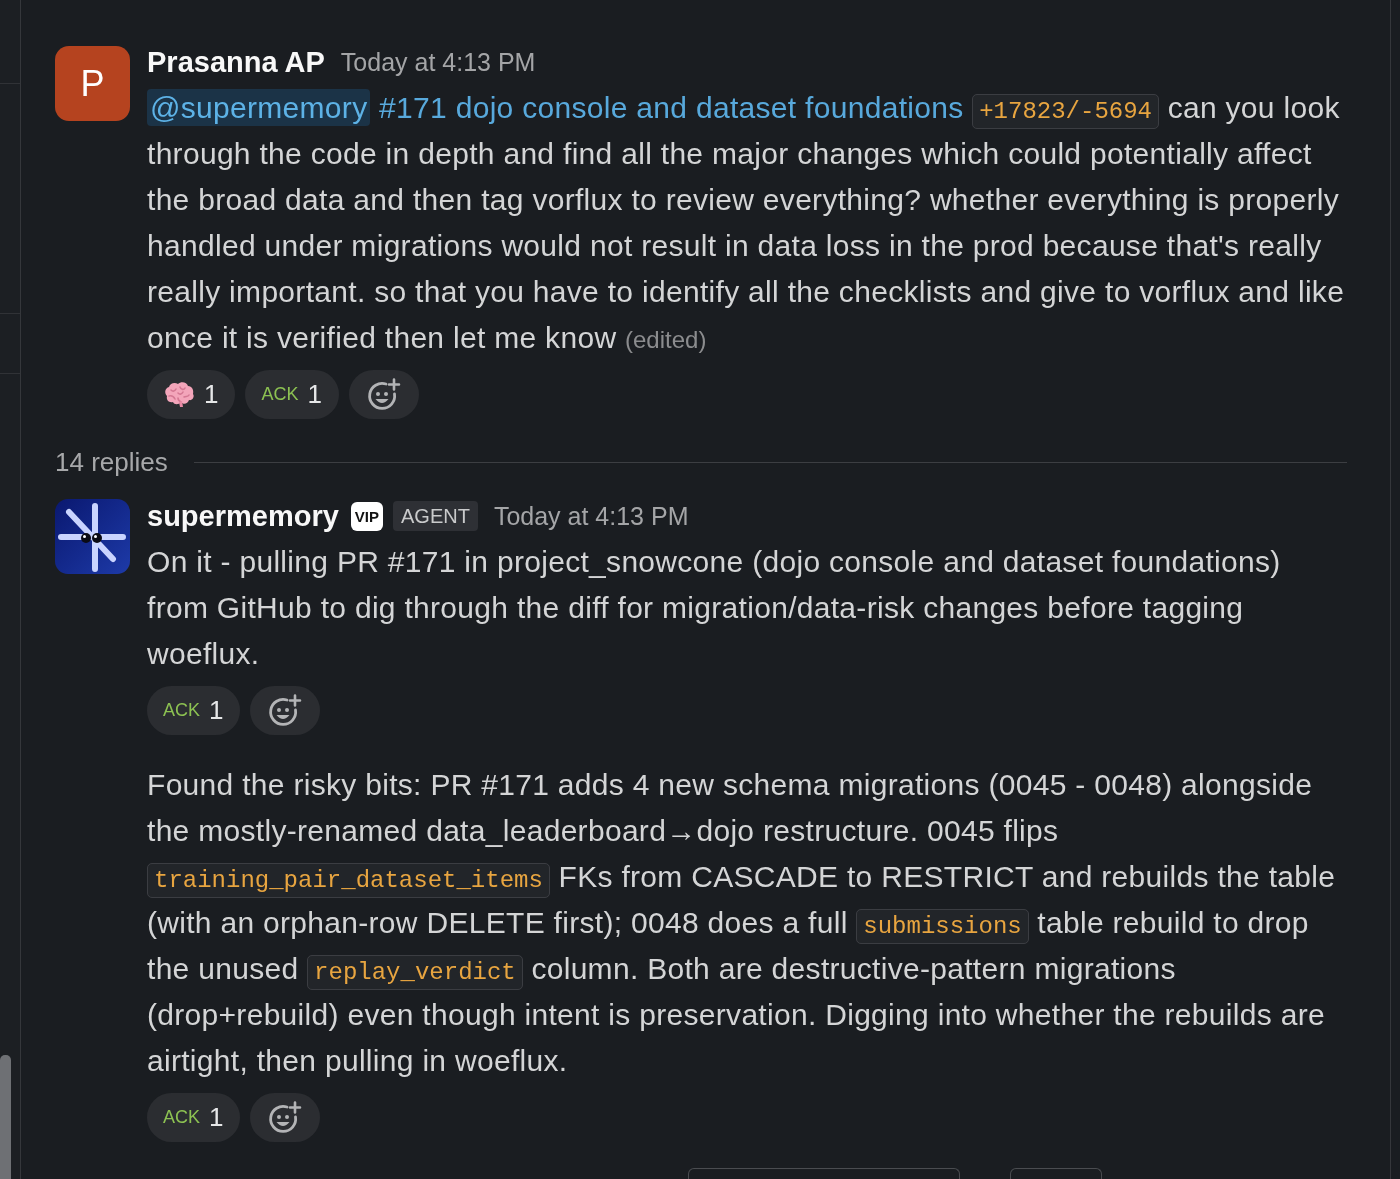 The image size is (1400, 1179). What do you see at coordinates (243, 516) in the screenshot?
I see `author-name: supermemory` at bounding box center [243, 516].